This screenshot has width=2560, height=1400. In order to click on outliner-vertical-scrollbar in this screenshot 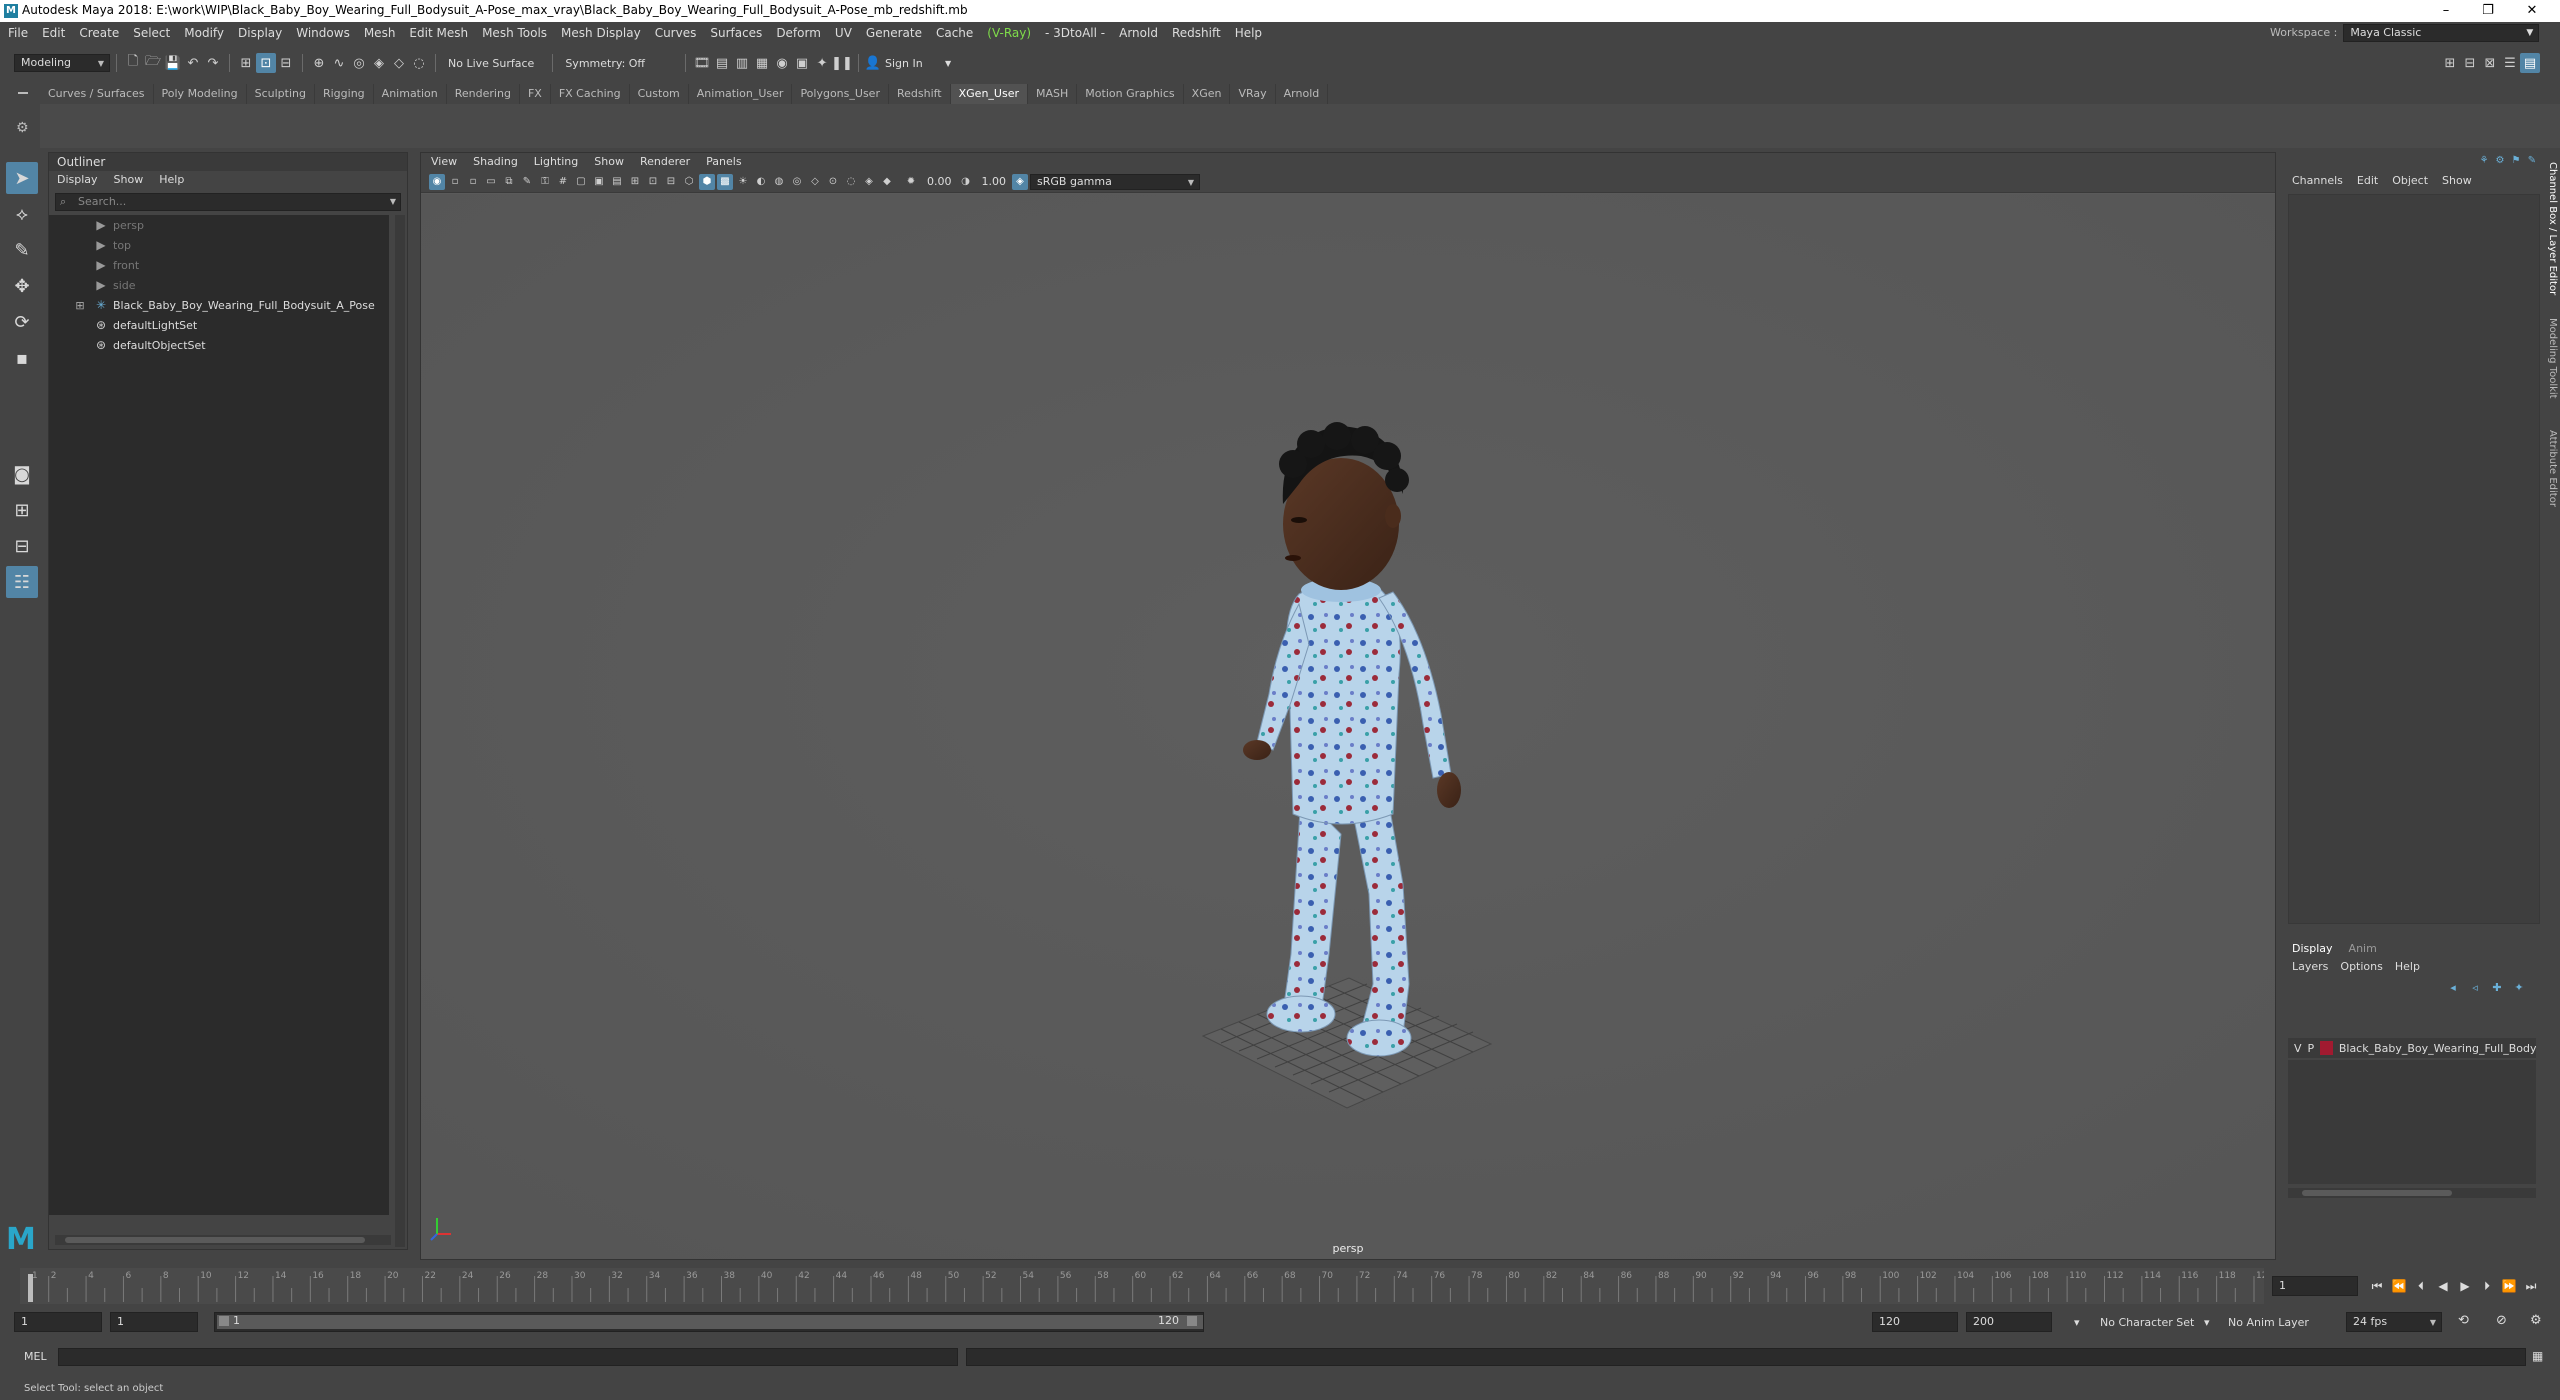, I will do `click(400, 731)`.